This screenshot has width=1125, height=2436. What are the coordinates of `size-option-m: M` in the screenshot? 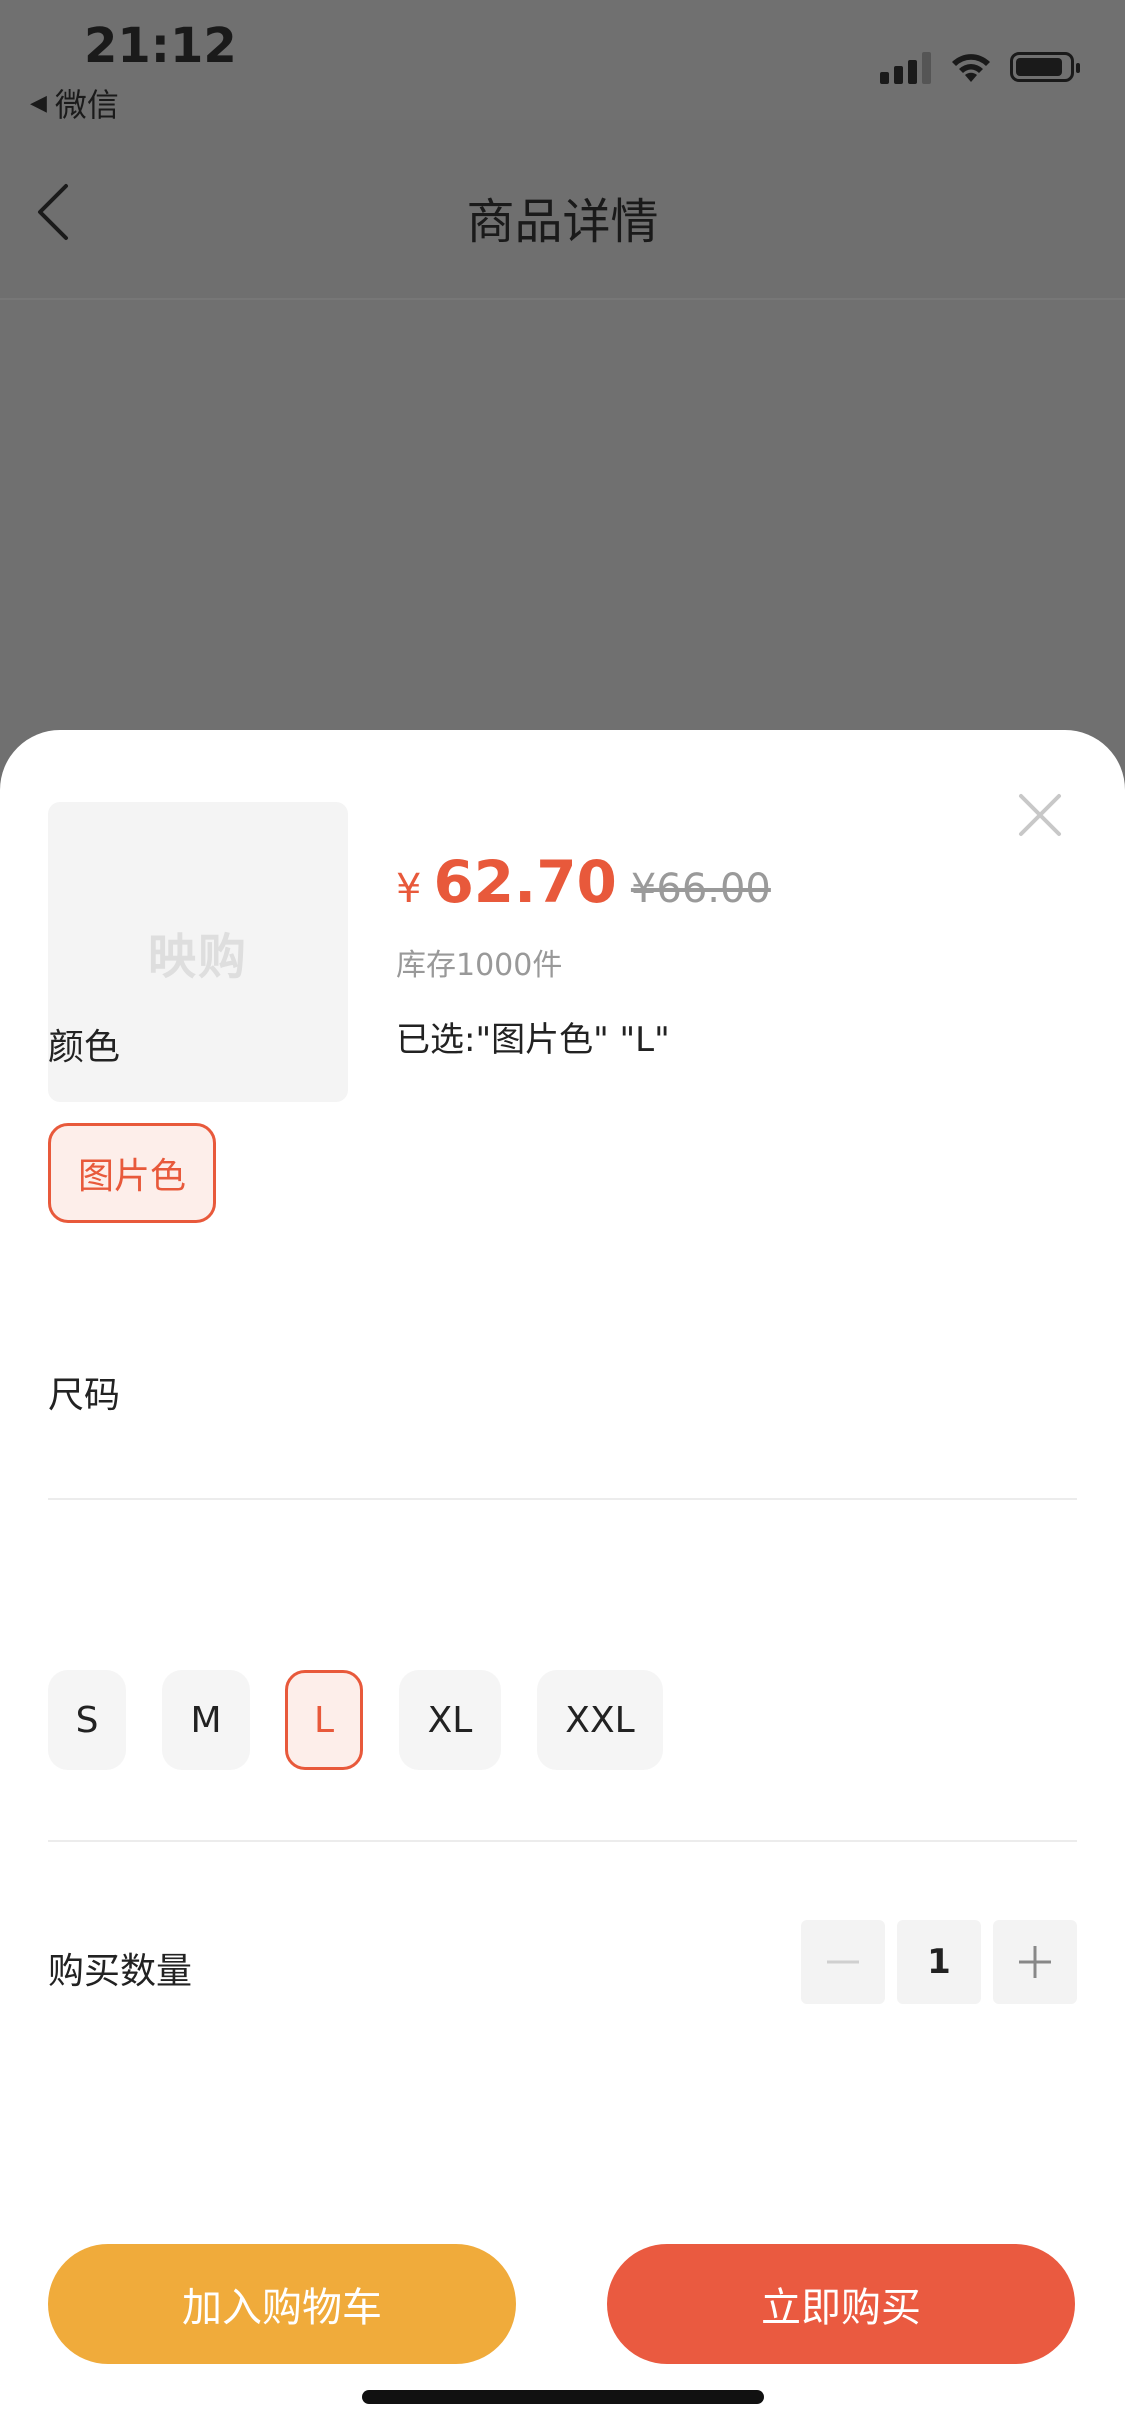 It's located at (206, 1720).